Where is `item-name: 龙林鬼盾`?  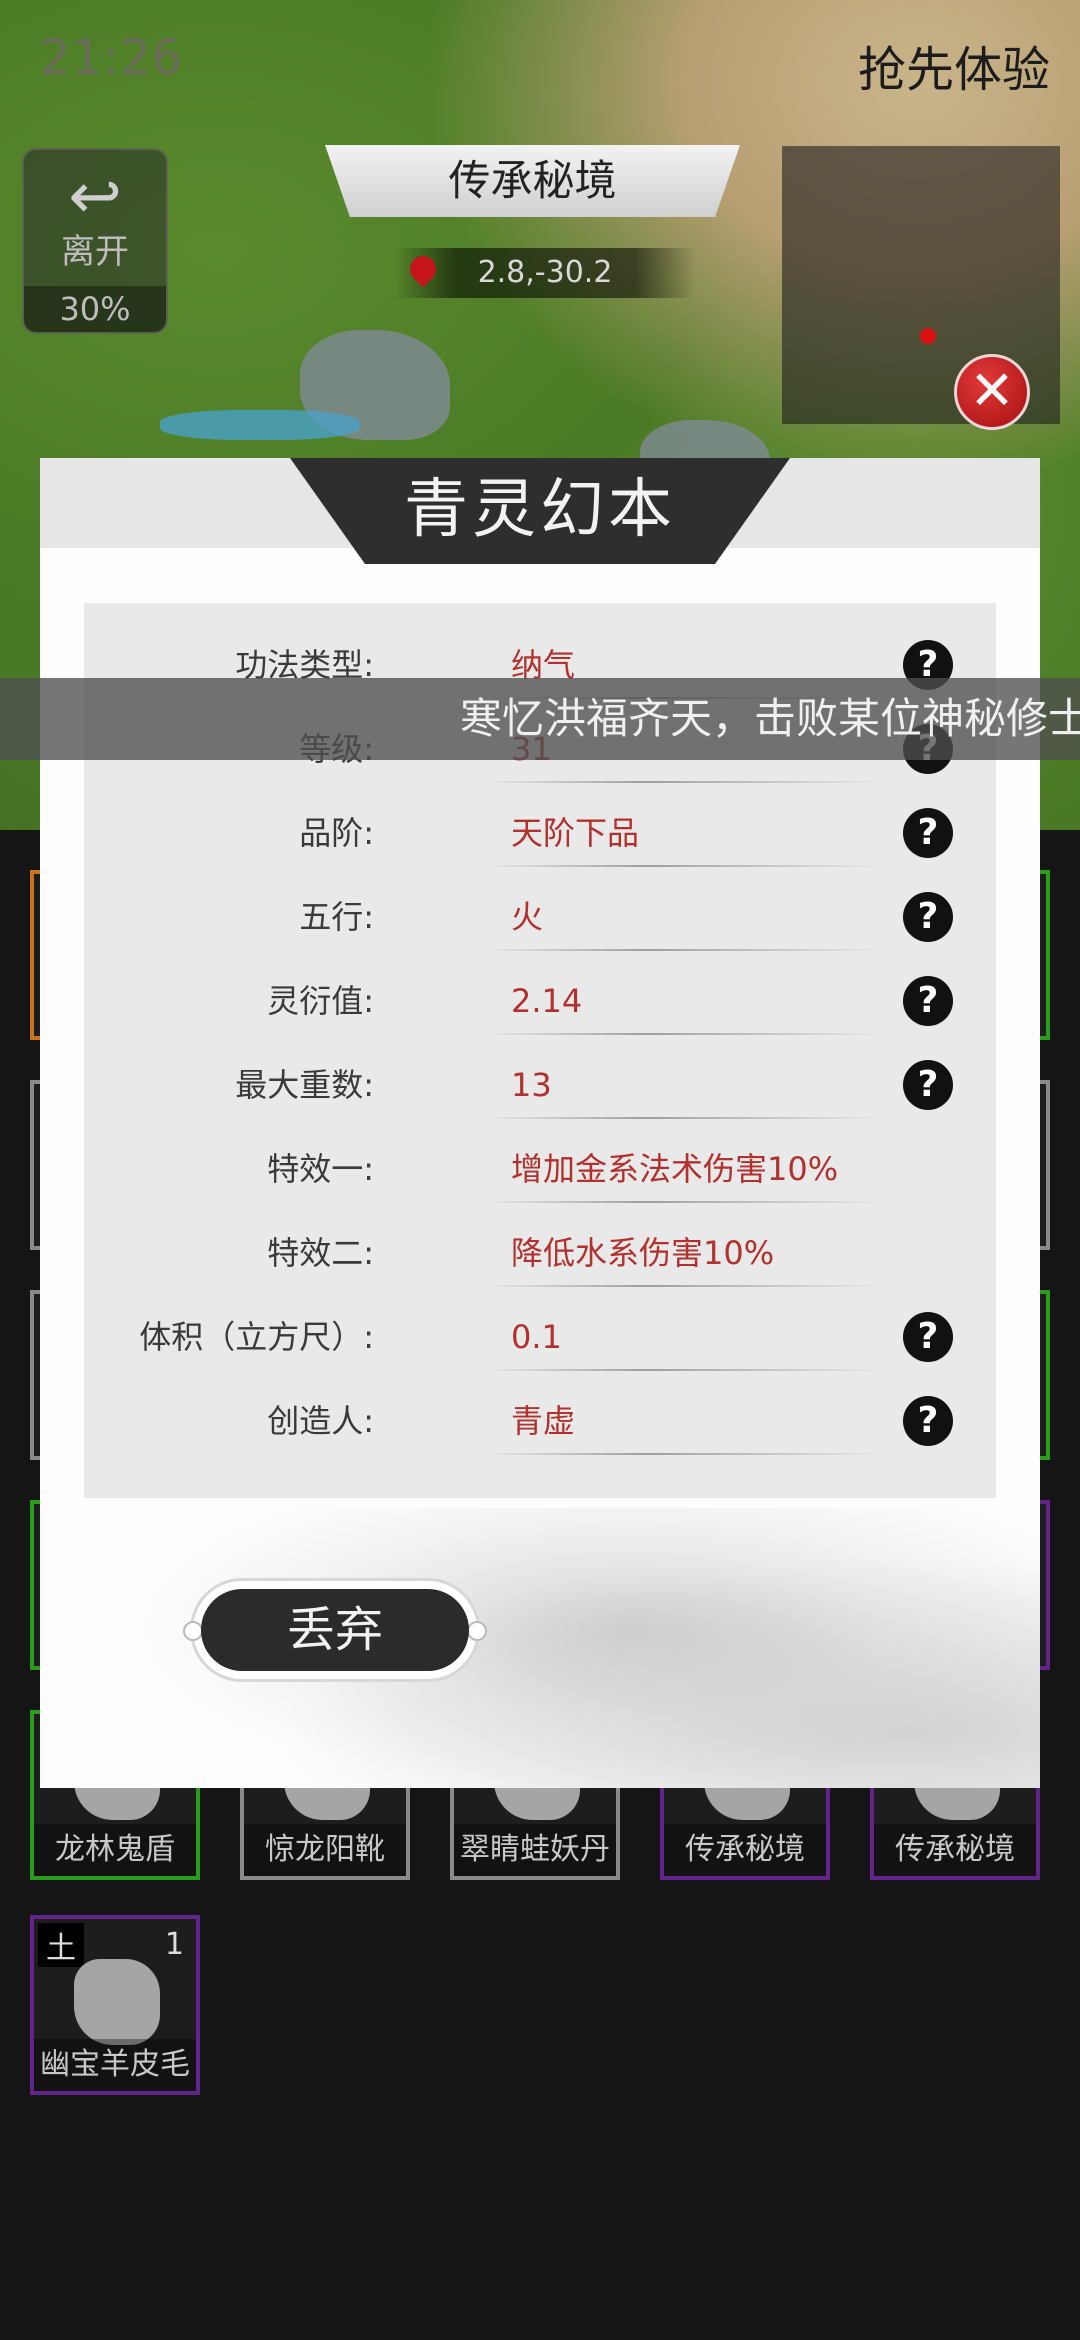
item-name: 龙林鬼盾 is located at coordinates (115, 1850).